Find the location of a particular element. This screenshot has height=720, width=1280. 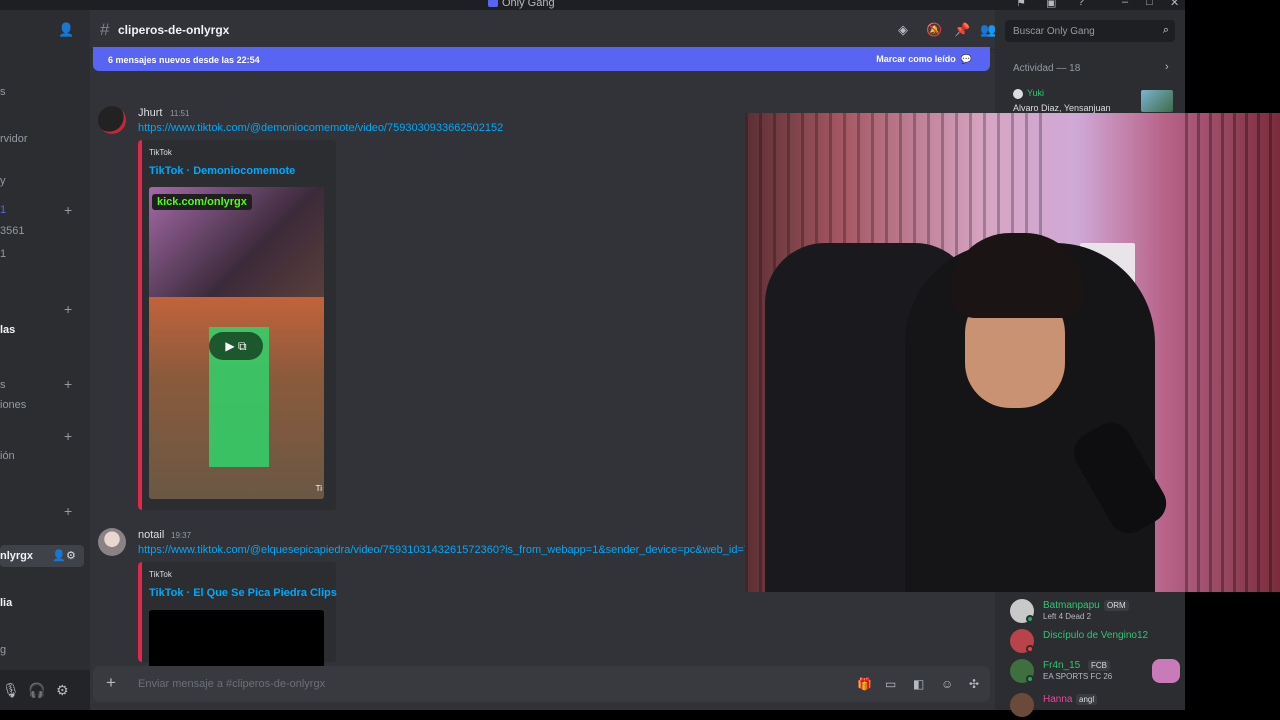

user-panel: 🎙 🎧 ⚙ is located at coordinates (45, 690).